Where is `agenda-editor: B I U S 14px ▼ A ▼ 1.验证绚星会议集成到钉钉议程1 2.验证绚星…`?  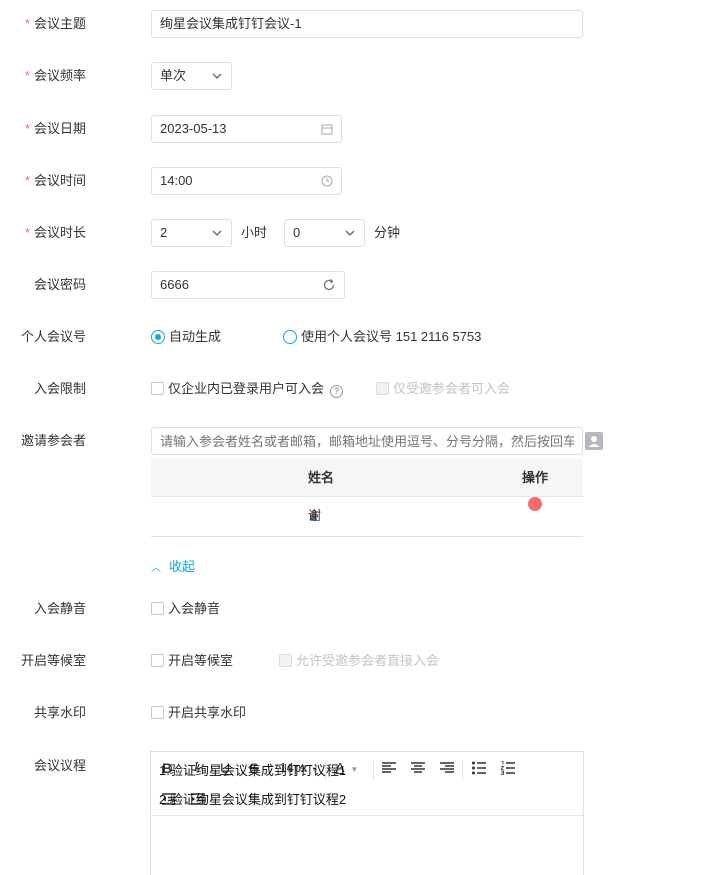 agenda-editor: B I U S 14px ▼ A ▼ 1.验证绚星会议集成到钉钉议程1 2.验证绚星… is located at coordinates (367, 813).